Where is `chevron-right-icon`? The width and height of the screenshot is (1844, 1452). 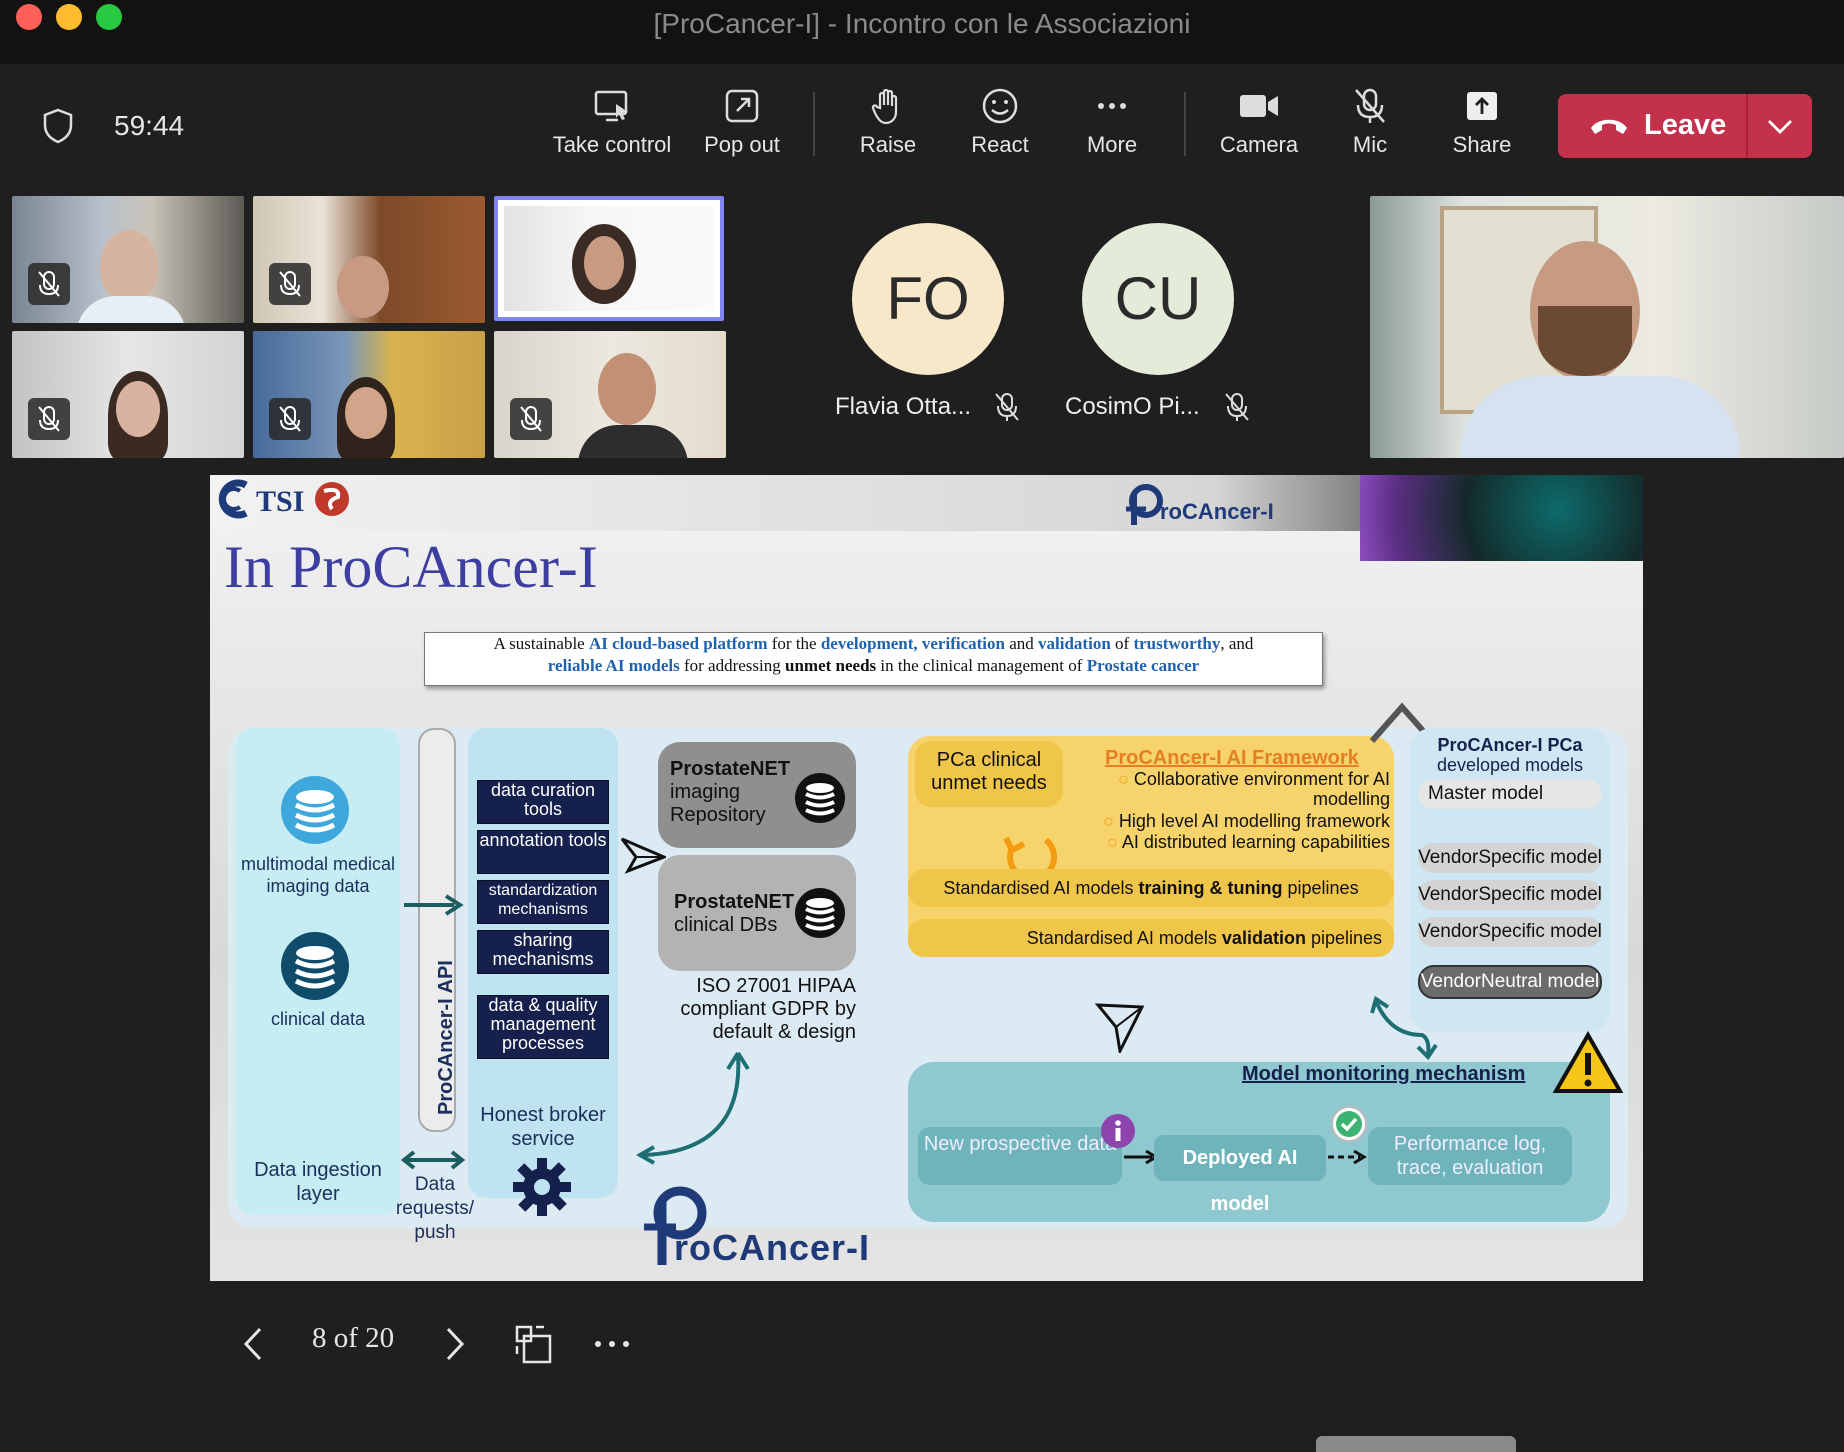
chevron-right-icon is located at coordinates (455, 1344).